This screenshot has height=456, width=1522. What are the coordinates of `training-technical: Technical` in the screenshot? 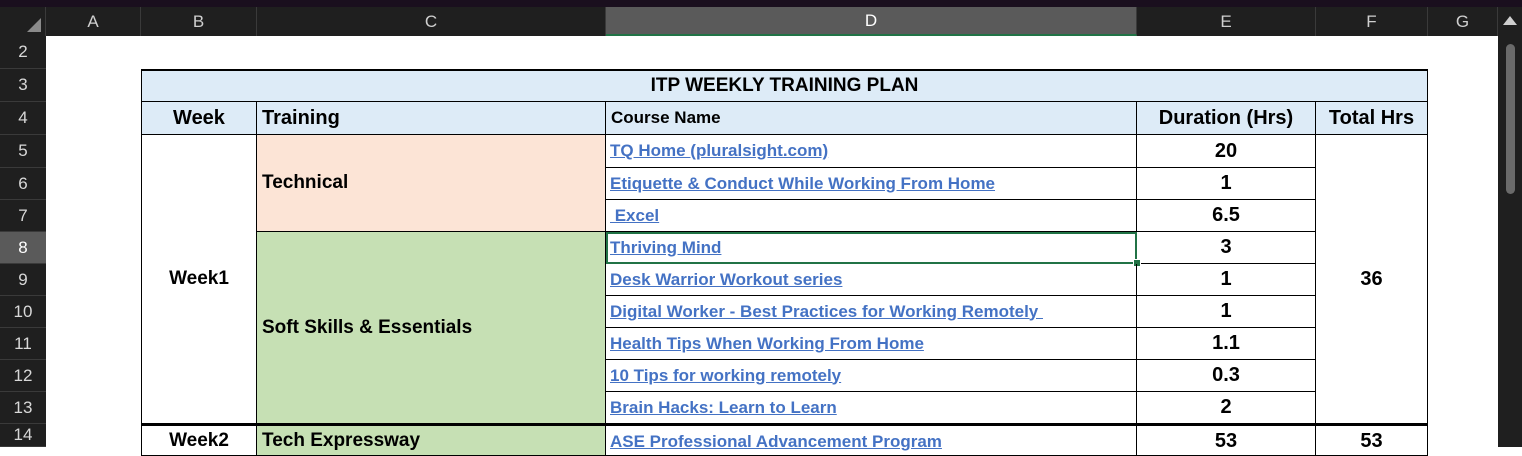 It's located at (431, 183).